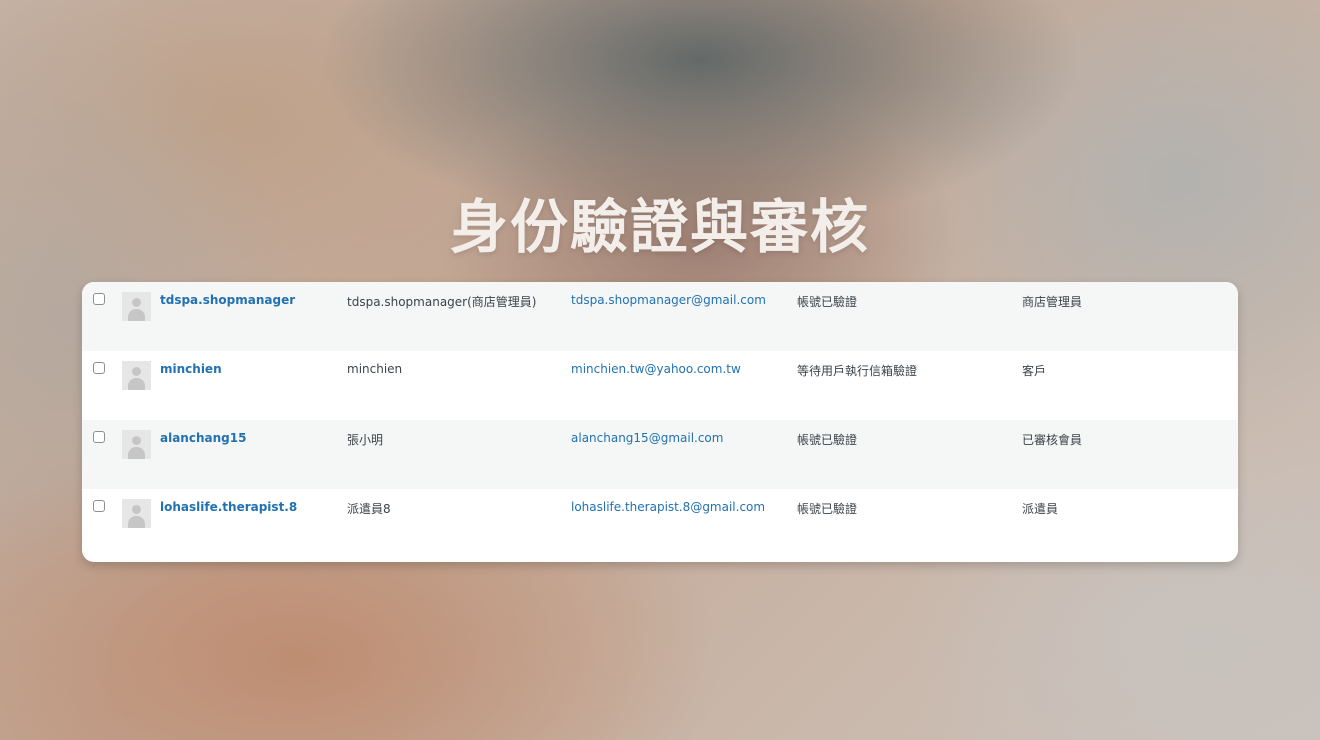 This screenshot has height=740, width=1320. What do you see at coordinates (1052, 302) in the screenshot?
I see `user-role: 商店管理員` at bounding box center [1052, 302].